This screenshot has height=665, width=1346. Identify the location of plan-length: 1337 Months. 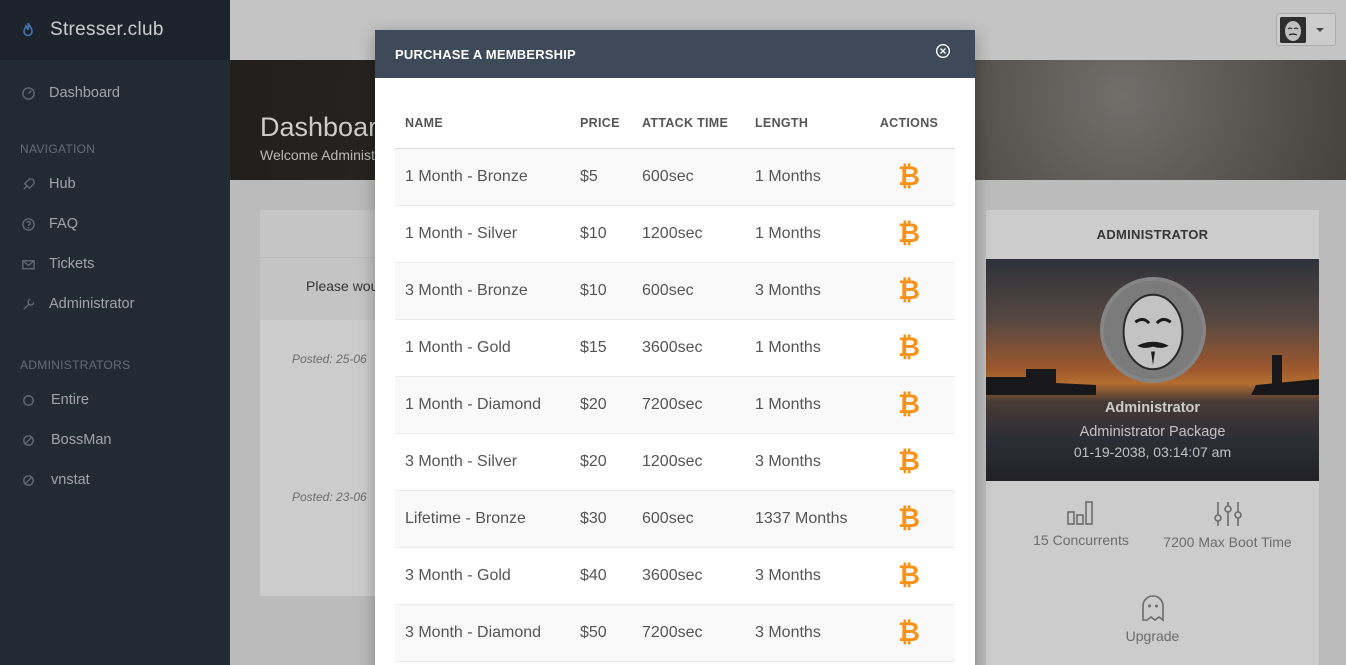
(804, 519).